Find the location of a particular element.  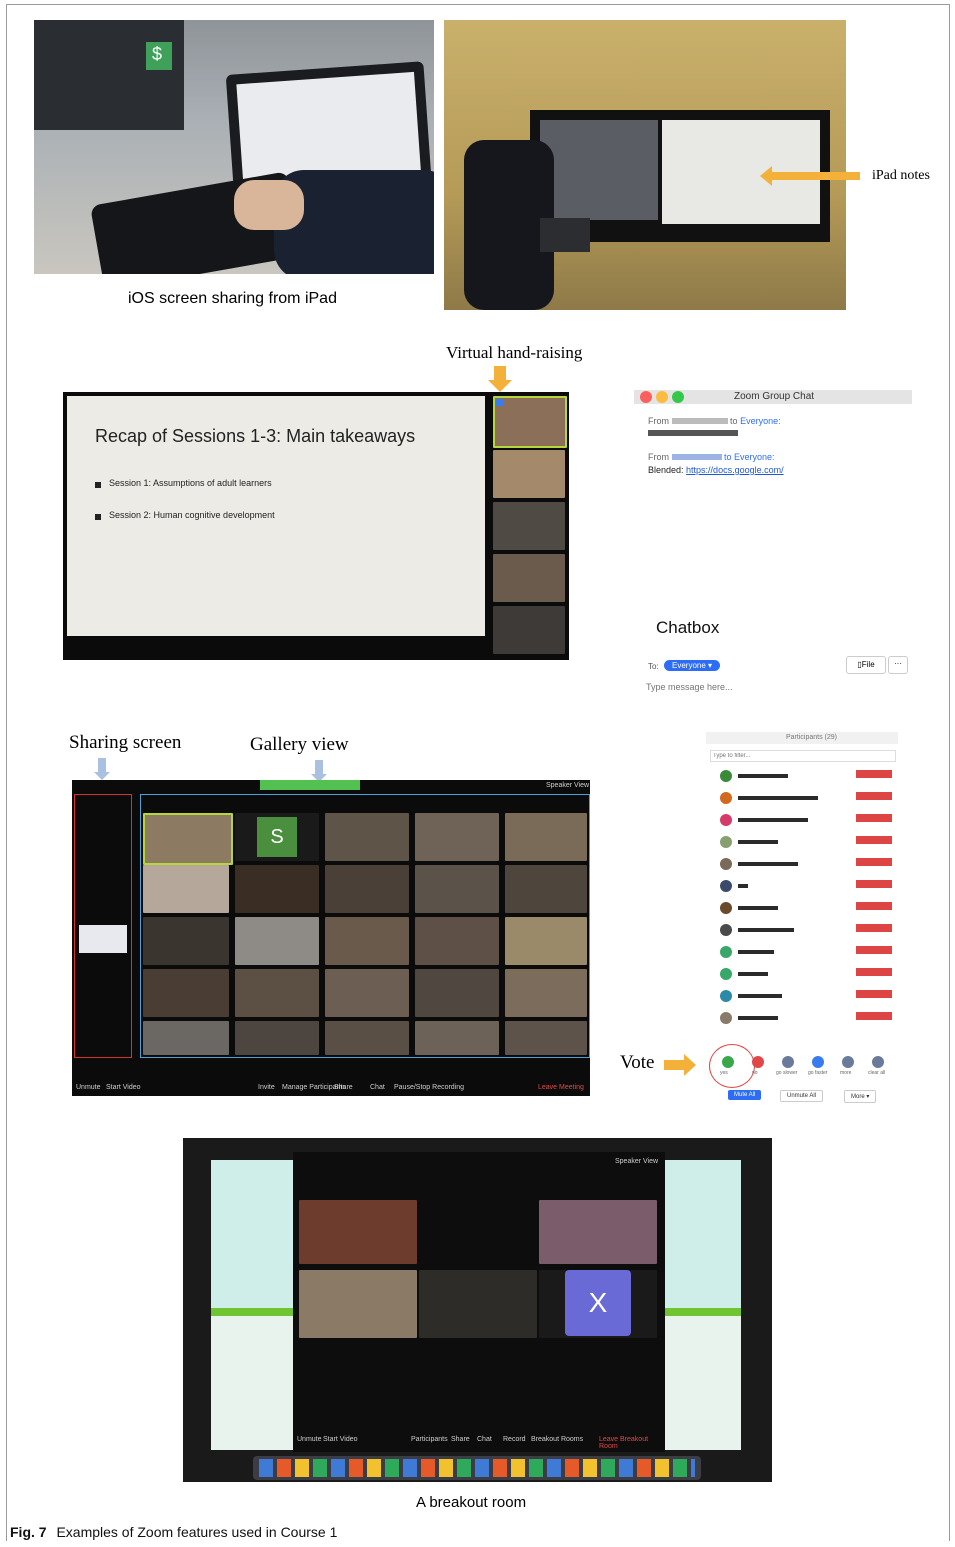

breakout-rooms-button: Breakout Rooms is located at coordinates (557, 1439).